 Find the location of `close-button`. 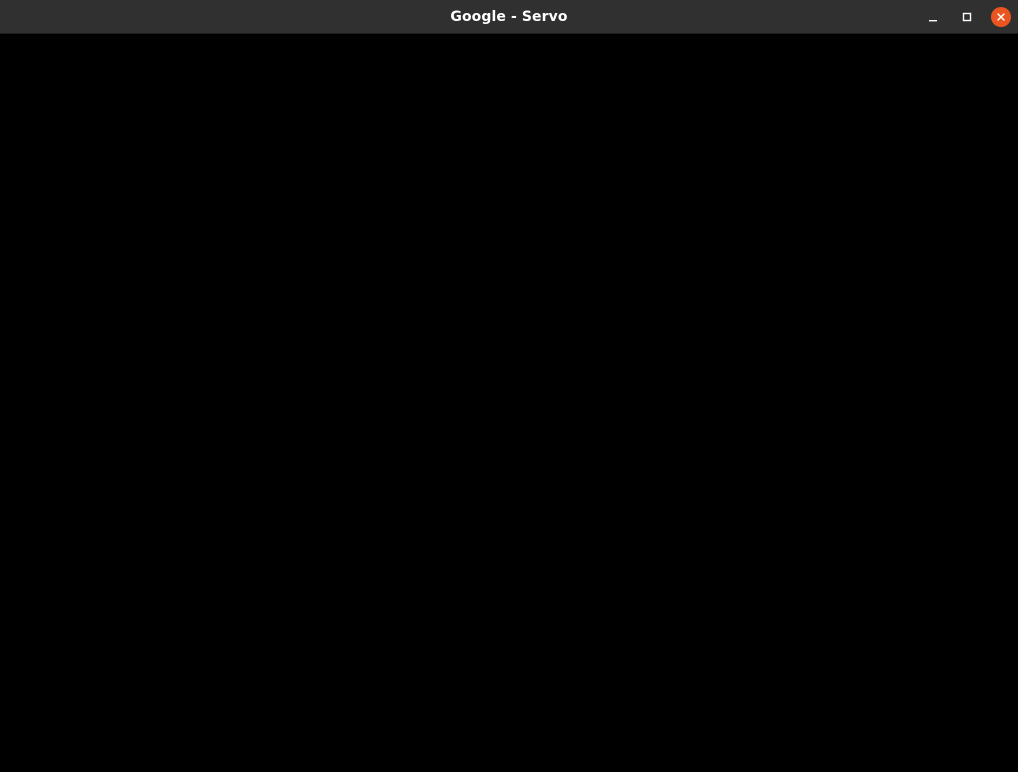

close-button is located at coordinates (1001, 17).